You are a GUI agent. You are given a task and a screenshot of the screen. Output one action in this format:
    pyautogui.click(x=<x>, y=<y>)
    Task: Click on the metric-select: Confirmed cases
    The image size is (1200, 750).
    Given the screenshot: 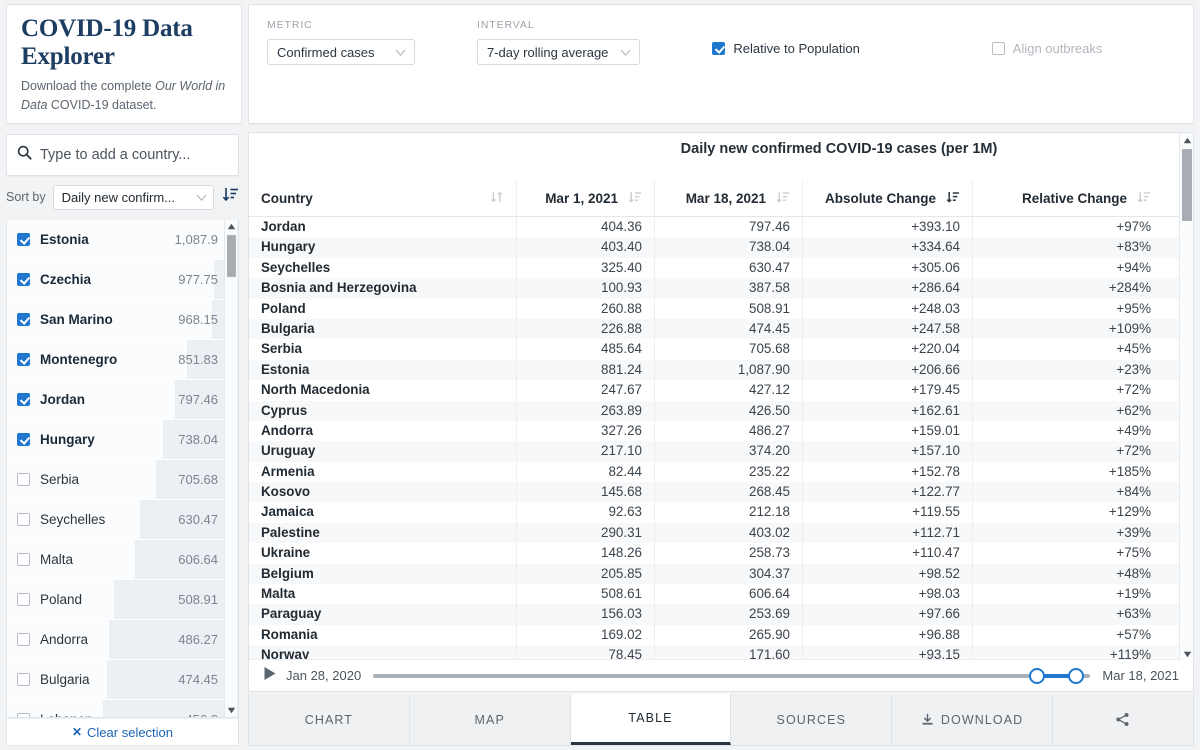 What is the action you would take?
    pyautogui.click(x=341, y=52)
    